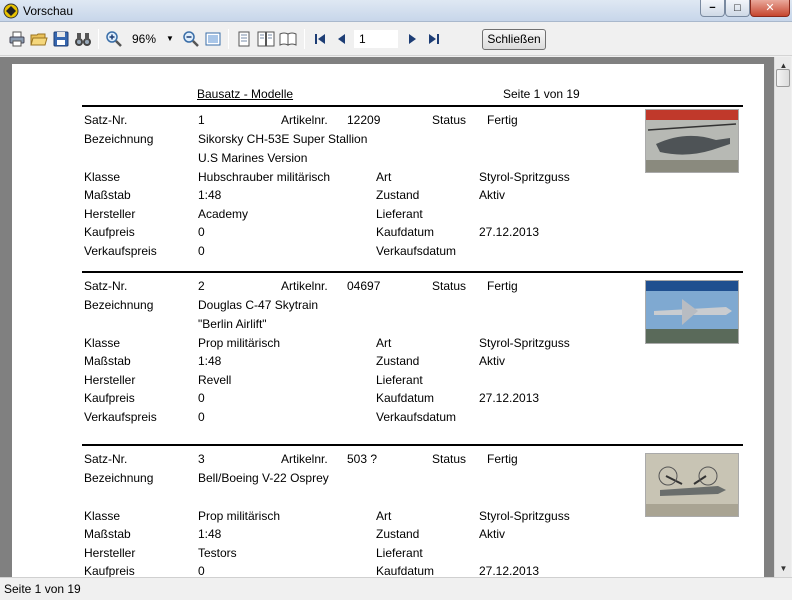 This screenshot has height=600, width=792. Describe the element at coordinates (39, 39) in the screenshot. I see `open-folder-icon` at that location.